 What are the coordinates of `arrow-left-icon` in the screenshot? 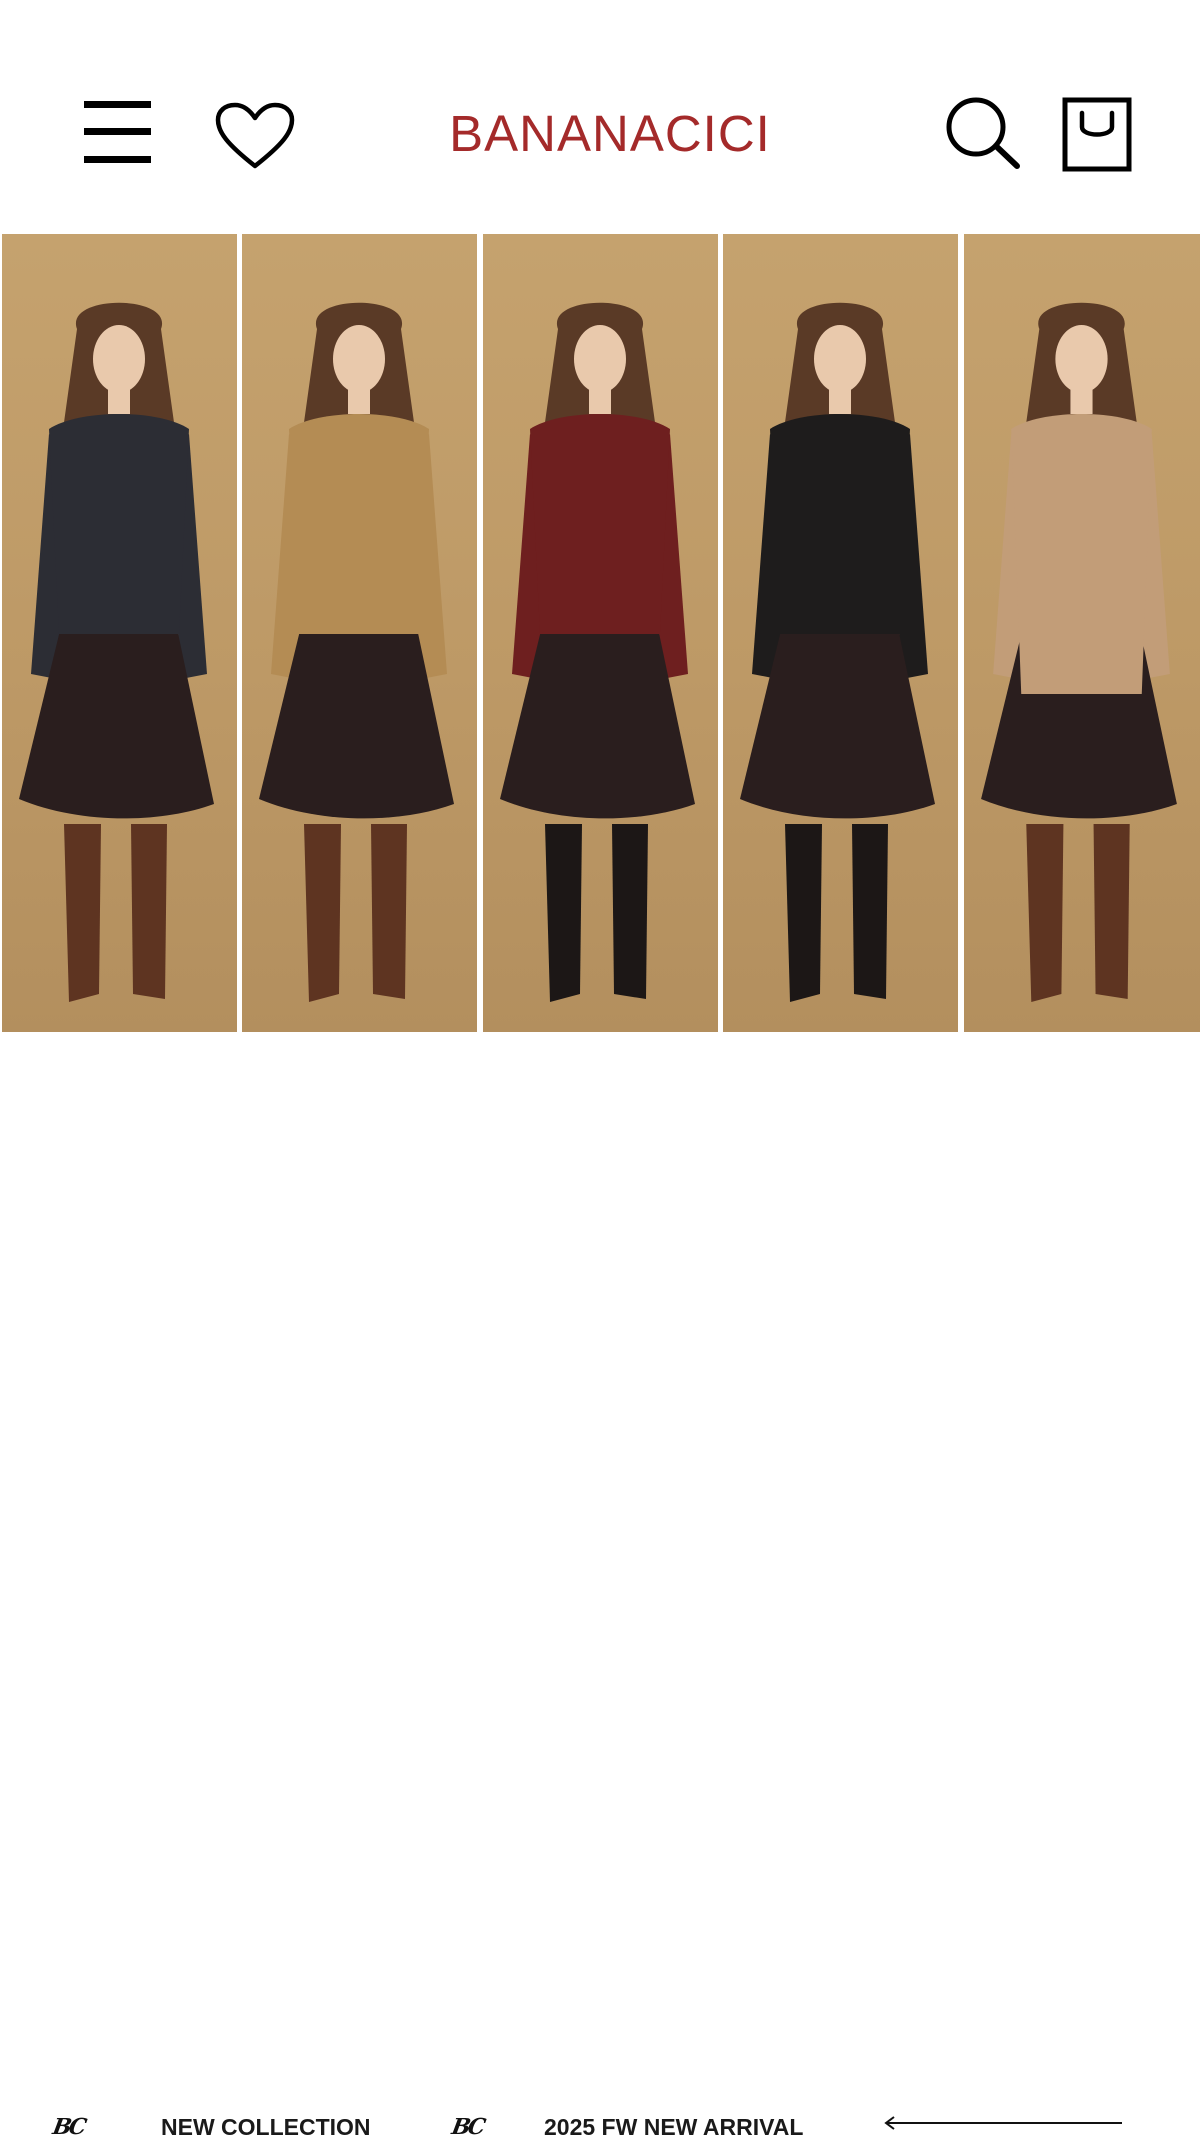 It's located at (1003, 2123).